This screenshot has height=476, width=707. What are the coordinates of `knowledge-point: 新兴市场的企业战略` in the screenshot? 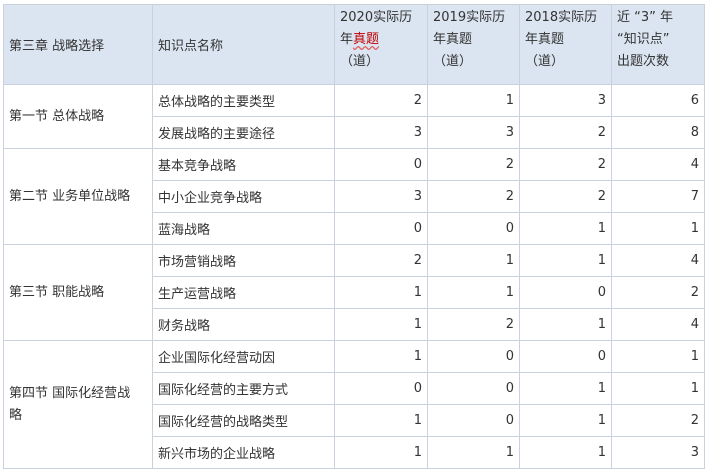 It's located at (243, 452).